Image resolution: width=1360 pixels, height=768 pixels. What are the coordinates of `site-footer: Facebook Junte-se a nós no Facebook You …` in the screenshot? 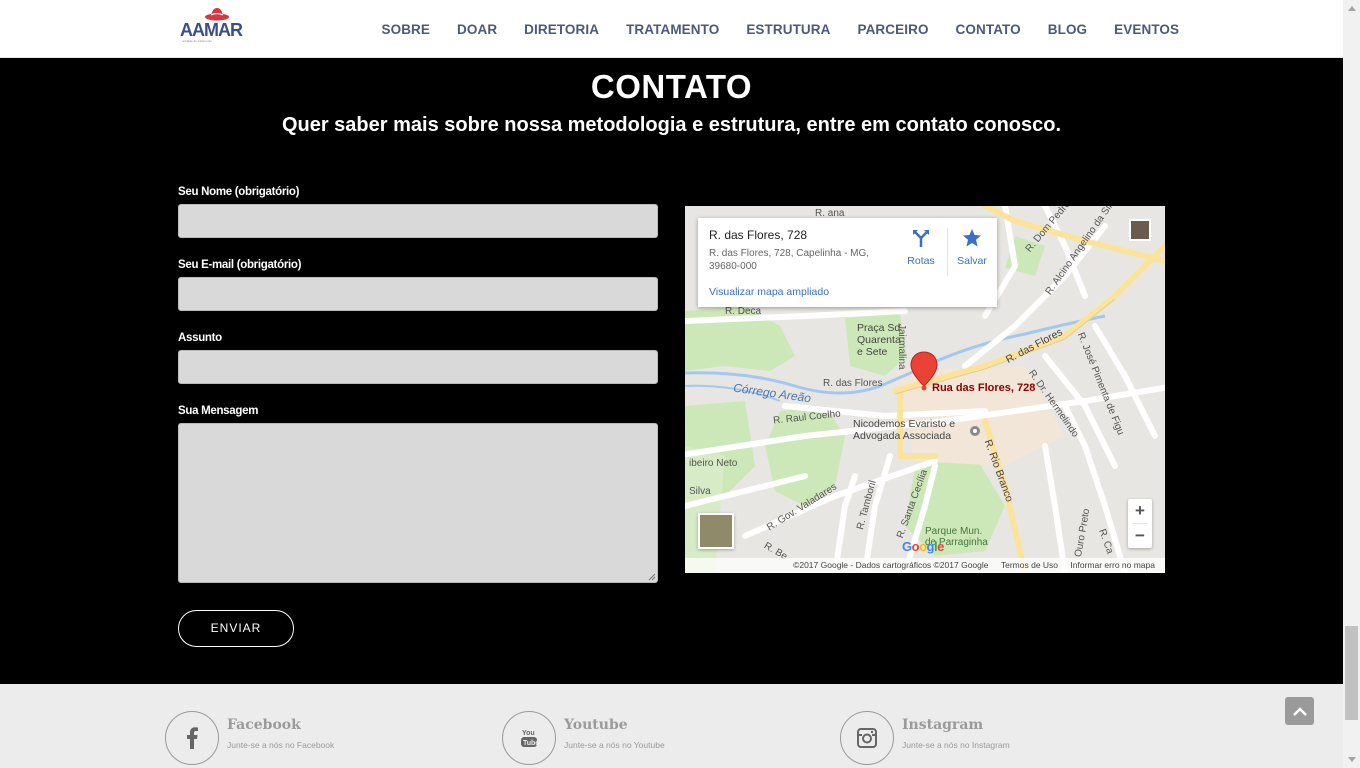 It's located at (671, 726).